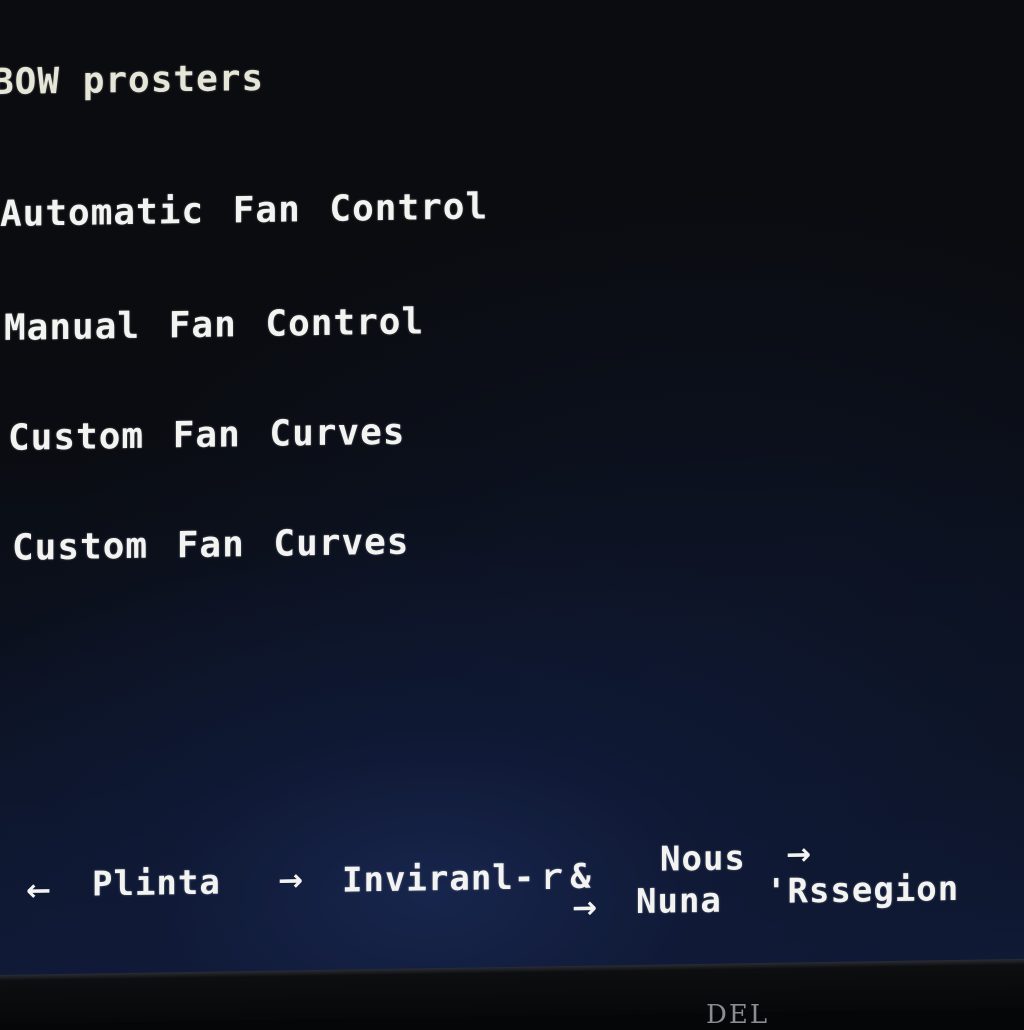  I want to click on bios-header-title: BOW prosters, so click(132, 80).